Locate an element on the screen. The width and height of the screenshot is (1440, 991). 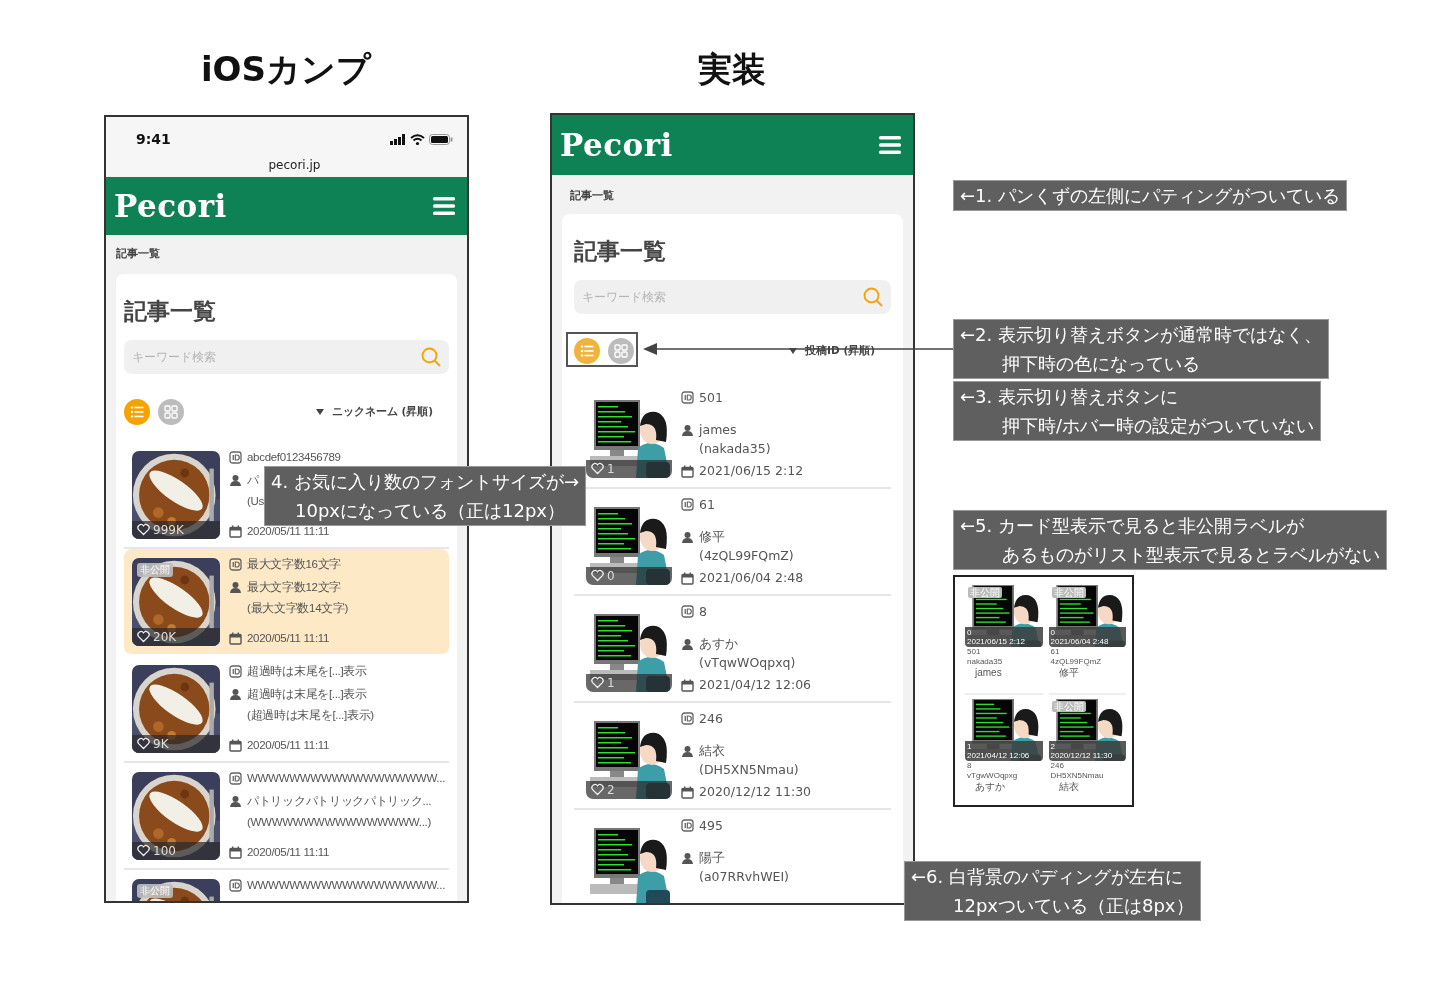
note-tooltip: ←6. 白背景のパディングが左右に 12pxついている（正は8px） is located at coordinates (1052, 891).